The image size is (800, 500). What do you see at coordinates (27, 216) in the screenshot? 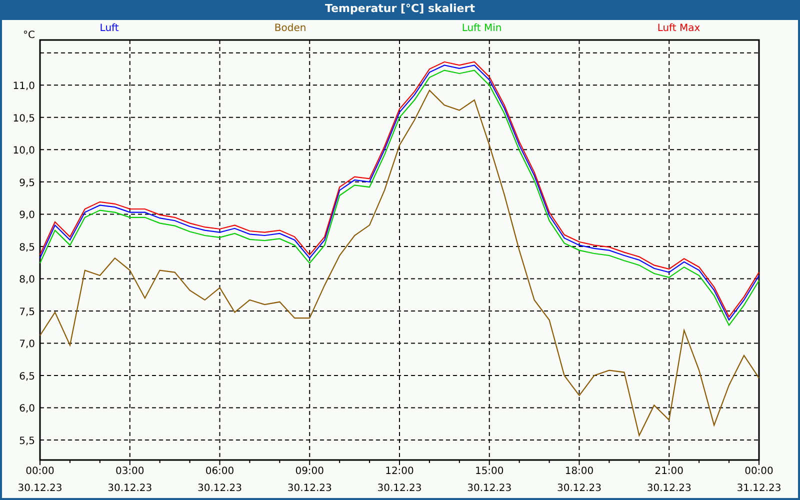
I see `y-tick-label: 9,0` at bounding box center [27, 216].